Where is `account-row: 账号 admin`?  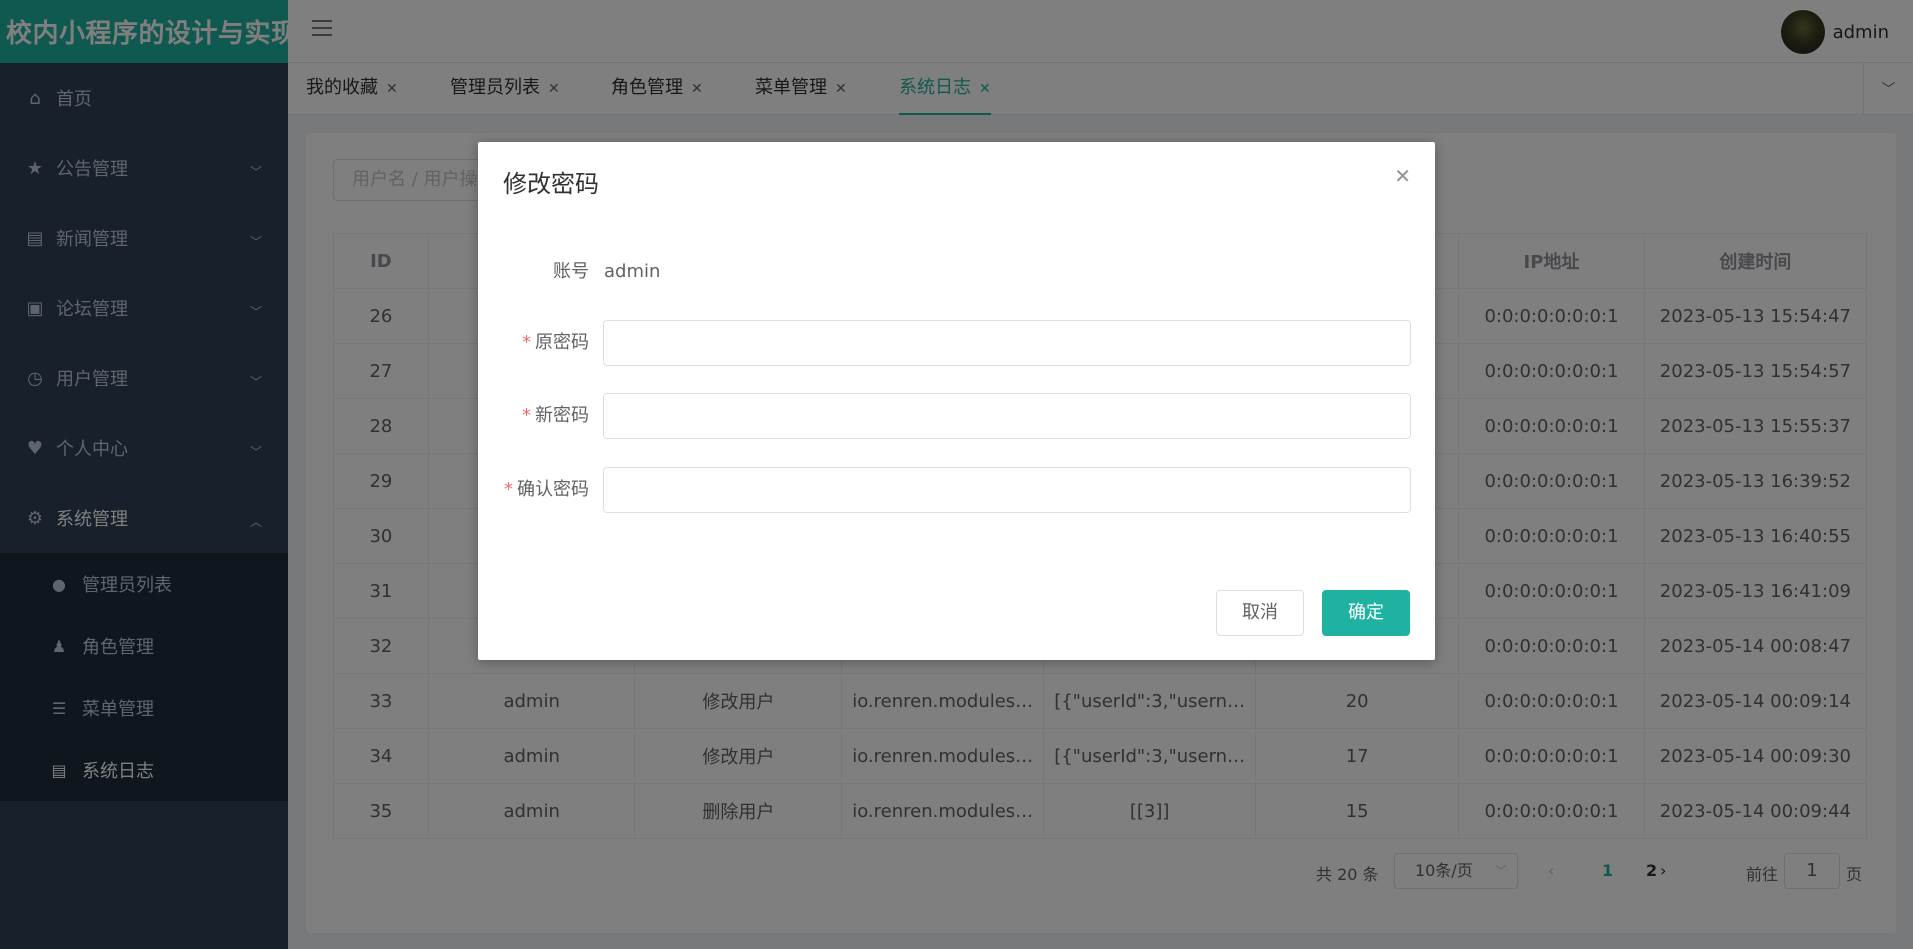 account-row: 账号 admin is located at coordinates (956, 272).